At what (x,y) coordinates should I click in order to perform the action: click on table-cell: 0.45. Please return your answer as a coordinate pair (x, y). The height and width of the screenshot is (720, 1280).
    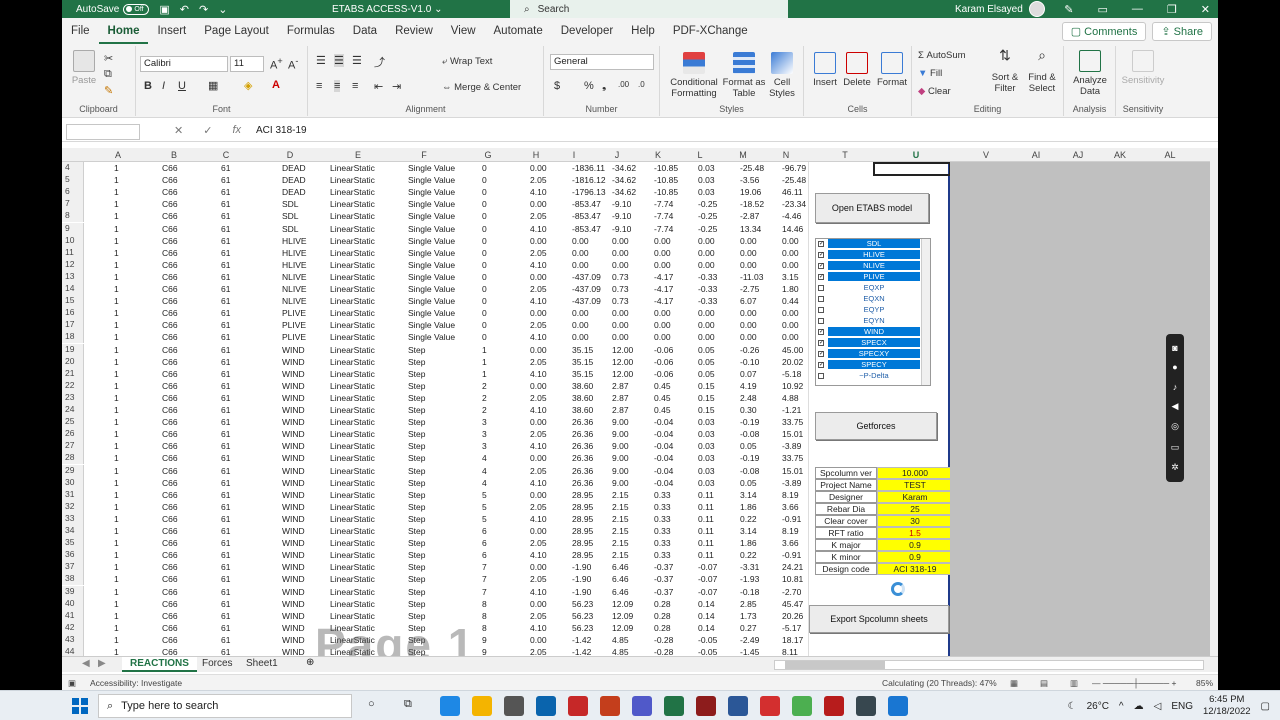
    Looking at the image, I should click on (662, 386).